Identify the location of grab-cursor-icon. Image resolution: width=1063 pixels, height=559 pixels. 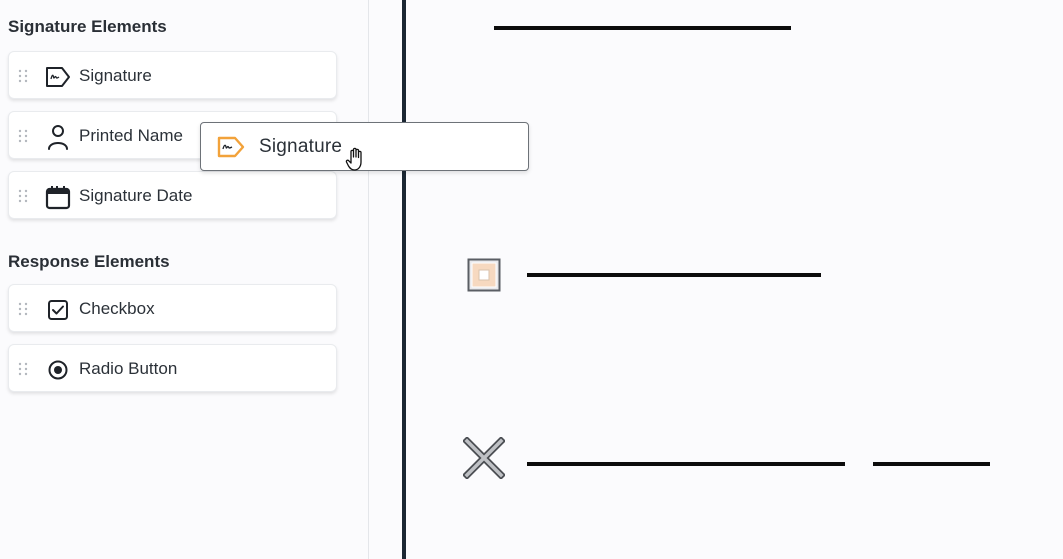
(353, 159).